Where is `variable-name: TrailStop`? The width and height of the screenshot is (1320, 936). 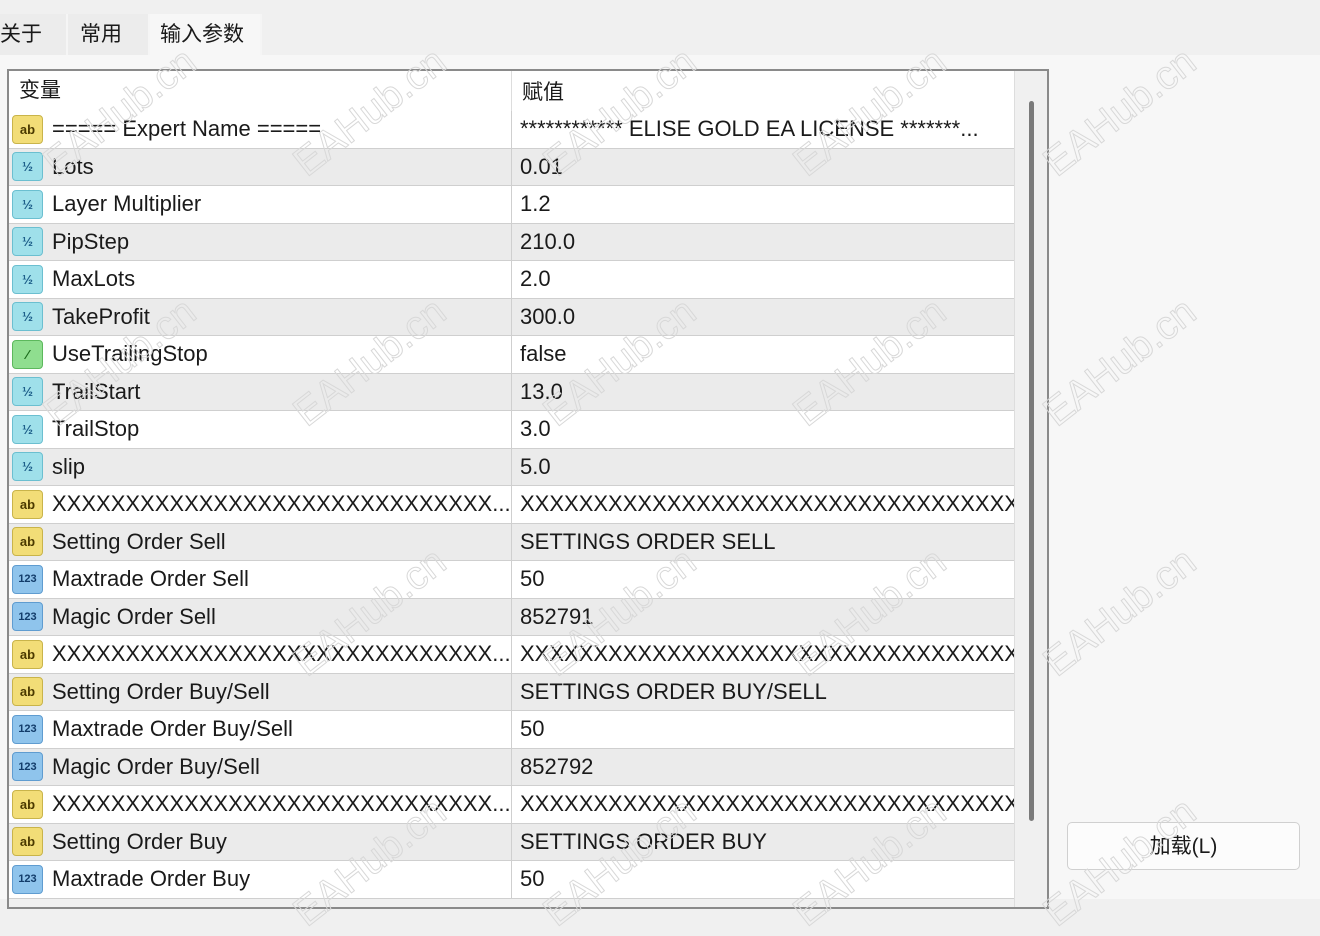
variable-name: TrailStop is located at coordinates (96, 429).